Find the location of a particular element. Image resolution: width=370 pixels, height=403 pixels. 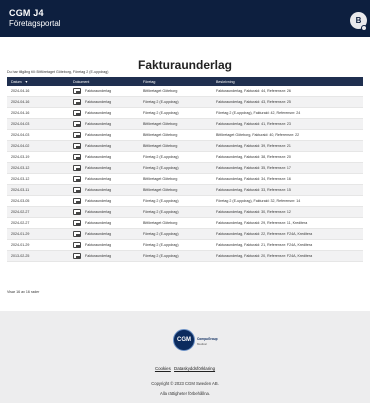

row-date: 2024-02-27 is located at coordinates (20, 223).